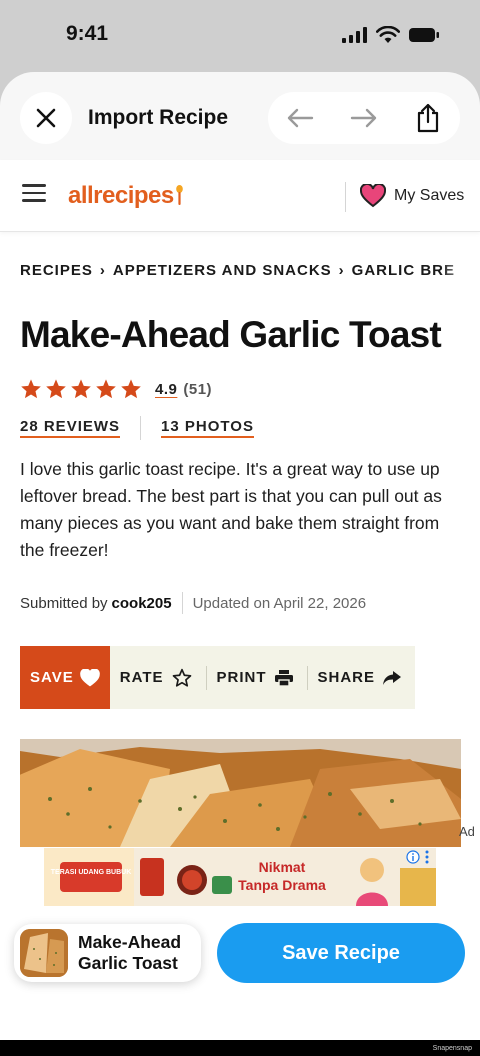 This screenshot has width=480, height=1056. I want to click on ad-info-controls, so click(418, 857).